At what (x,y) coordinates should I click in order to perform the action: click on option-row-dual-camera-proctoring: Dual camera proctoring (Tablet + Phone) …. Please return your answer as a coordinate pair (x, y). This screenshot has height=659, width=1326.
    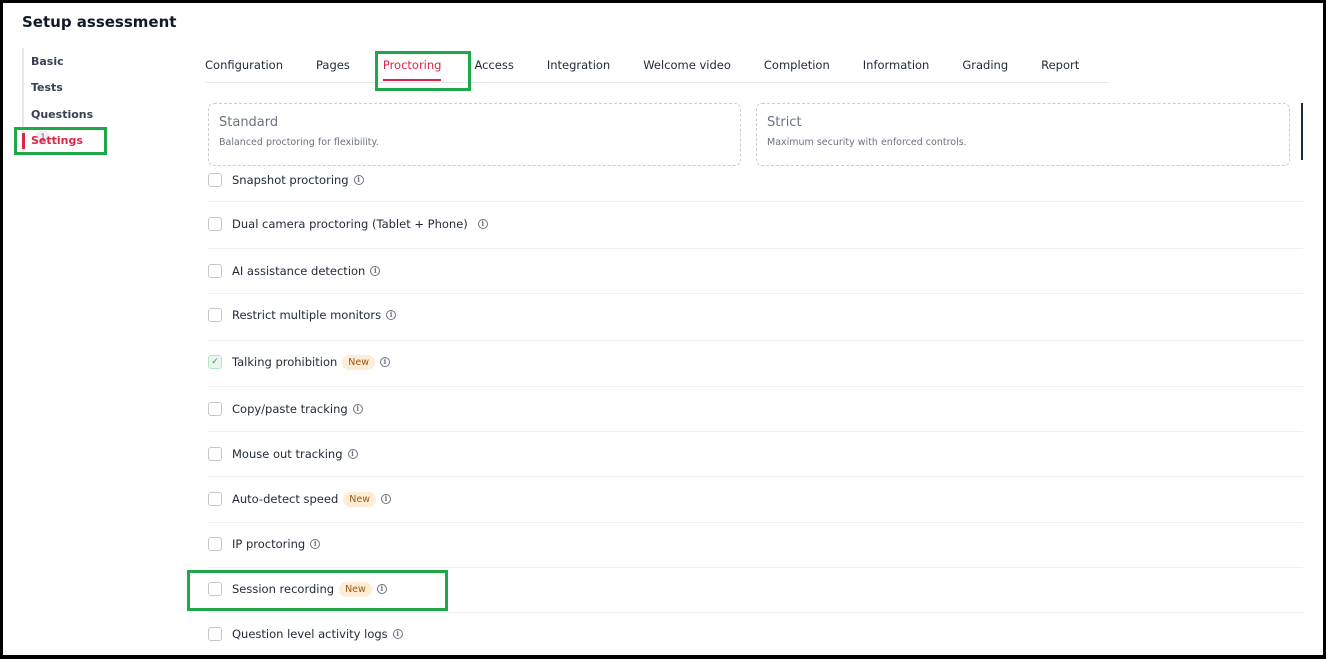
    Looking at the image, I should click on (755, 225).